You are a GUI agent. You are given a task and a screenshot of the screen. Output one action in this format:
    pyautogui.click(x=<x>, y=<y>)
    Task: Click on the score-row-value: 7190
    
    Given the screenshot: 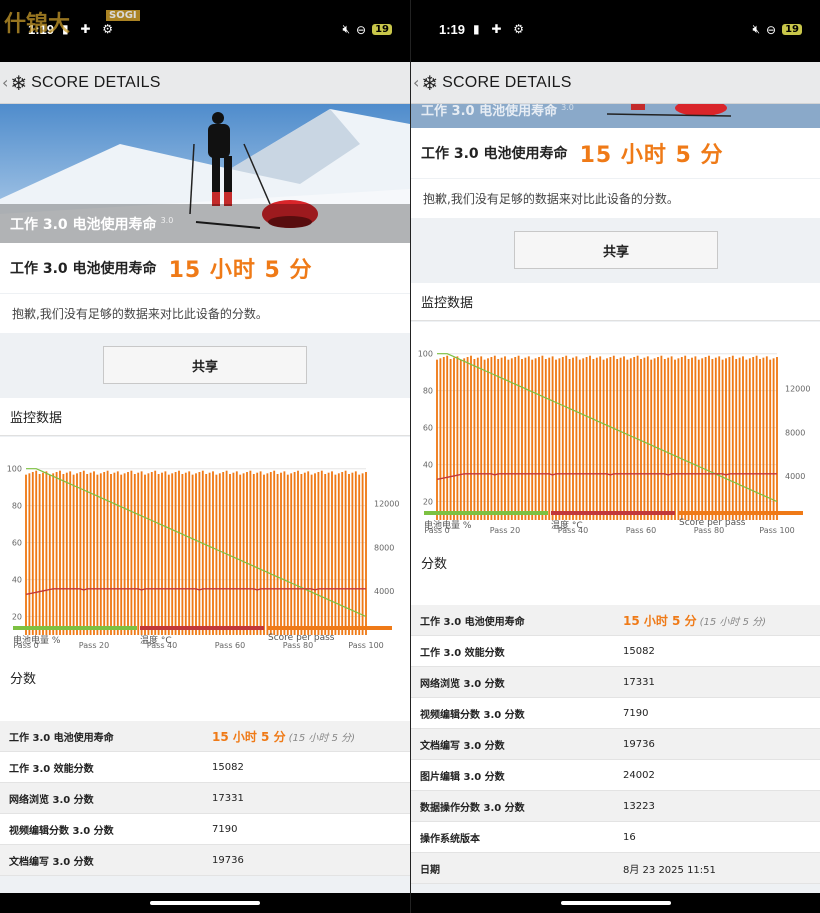 What is the action you would take?
    pyautogui.click(x=636, y=713)
    